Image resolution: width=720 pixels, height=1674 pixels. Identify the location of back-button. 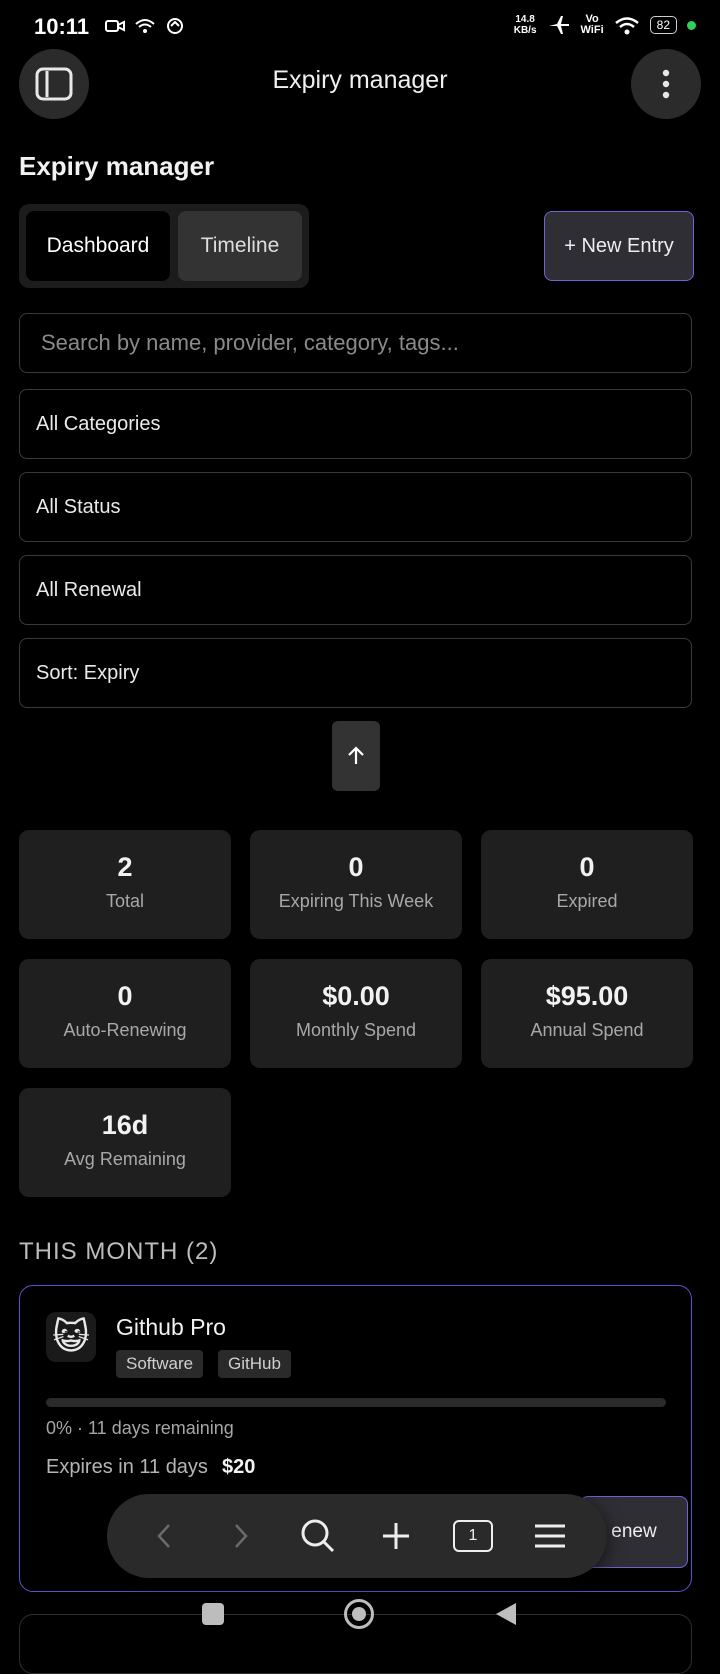
(164, 1536).